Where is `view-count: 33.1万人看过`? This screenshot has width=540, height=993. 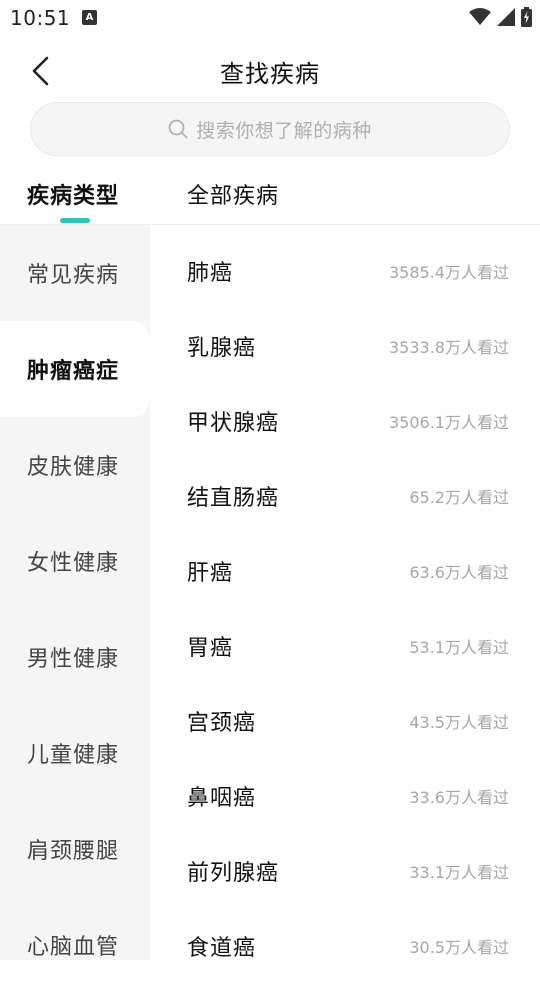
view-count: 33.1万人看过 is located at coordinates (459, 872).